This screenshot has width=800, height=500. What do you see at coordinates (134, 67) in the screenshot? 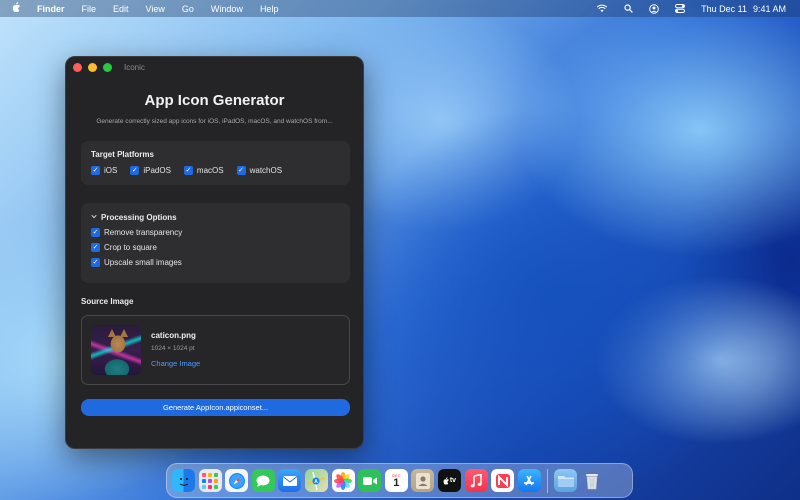
I see `window-title: Iconic` at bounding box center [134, 67].